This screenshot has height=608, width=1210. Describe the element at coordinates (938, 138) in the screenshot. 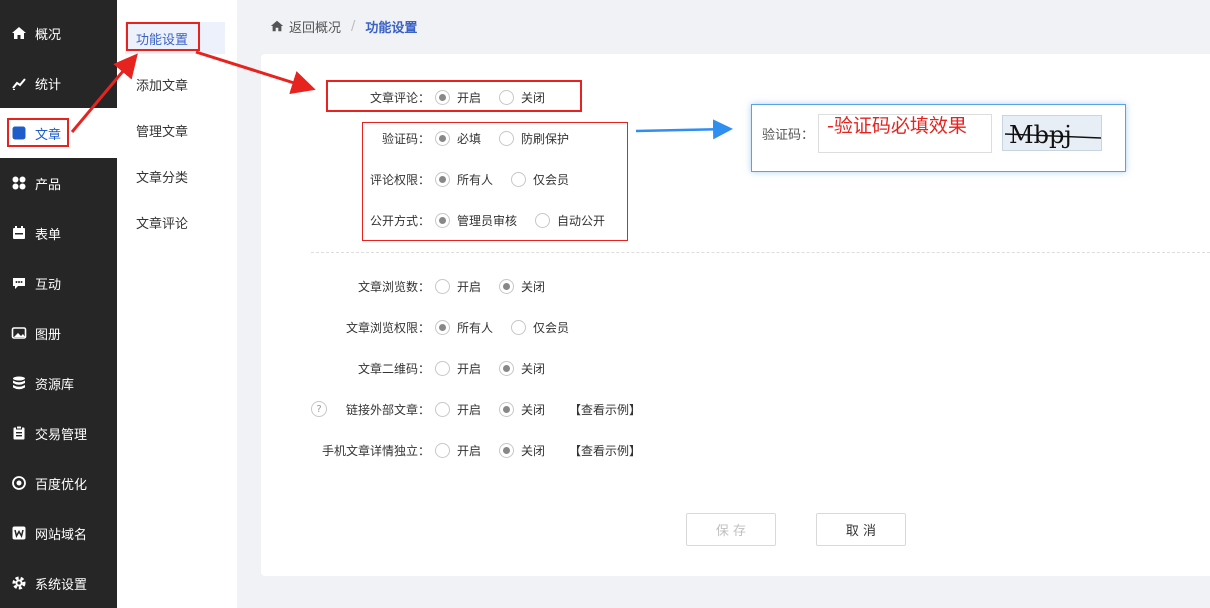

I see `captcha-preview: 验证码： -验证码必填效果 Mbpj` at that location.